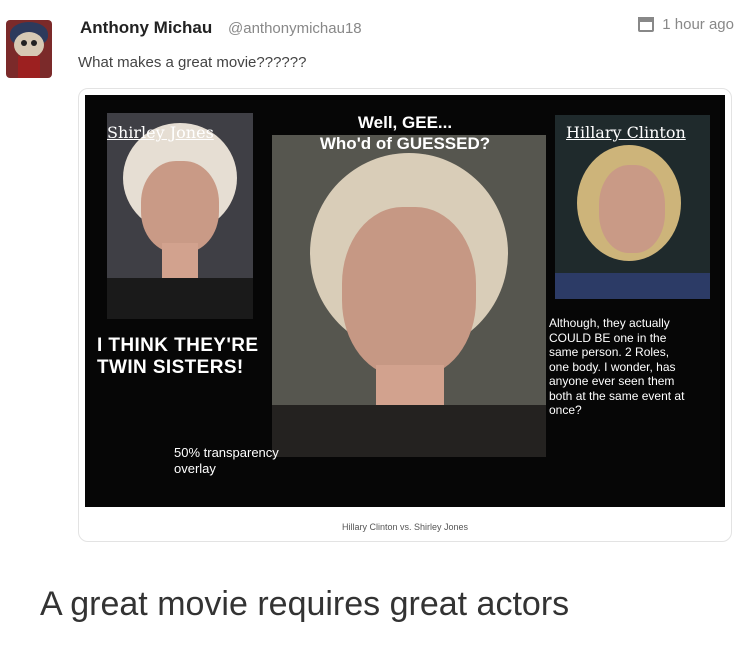 Image resolution: width=750 pixels, height=655 pixels. I want to click on note-line: both at the same event at, so click(617, 395).